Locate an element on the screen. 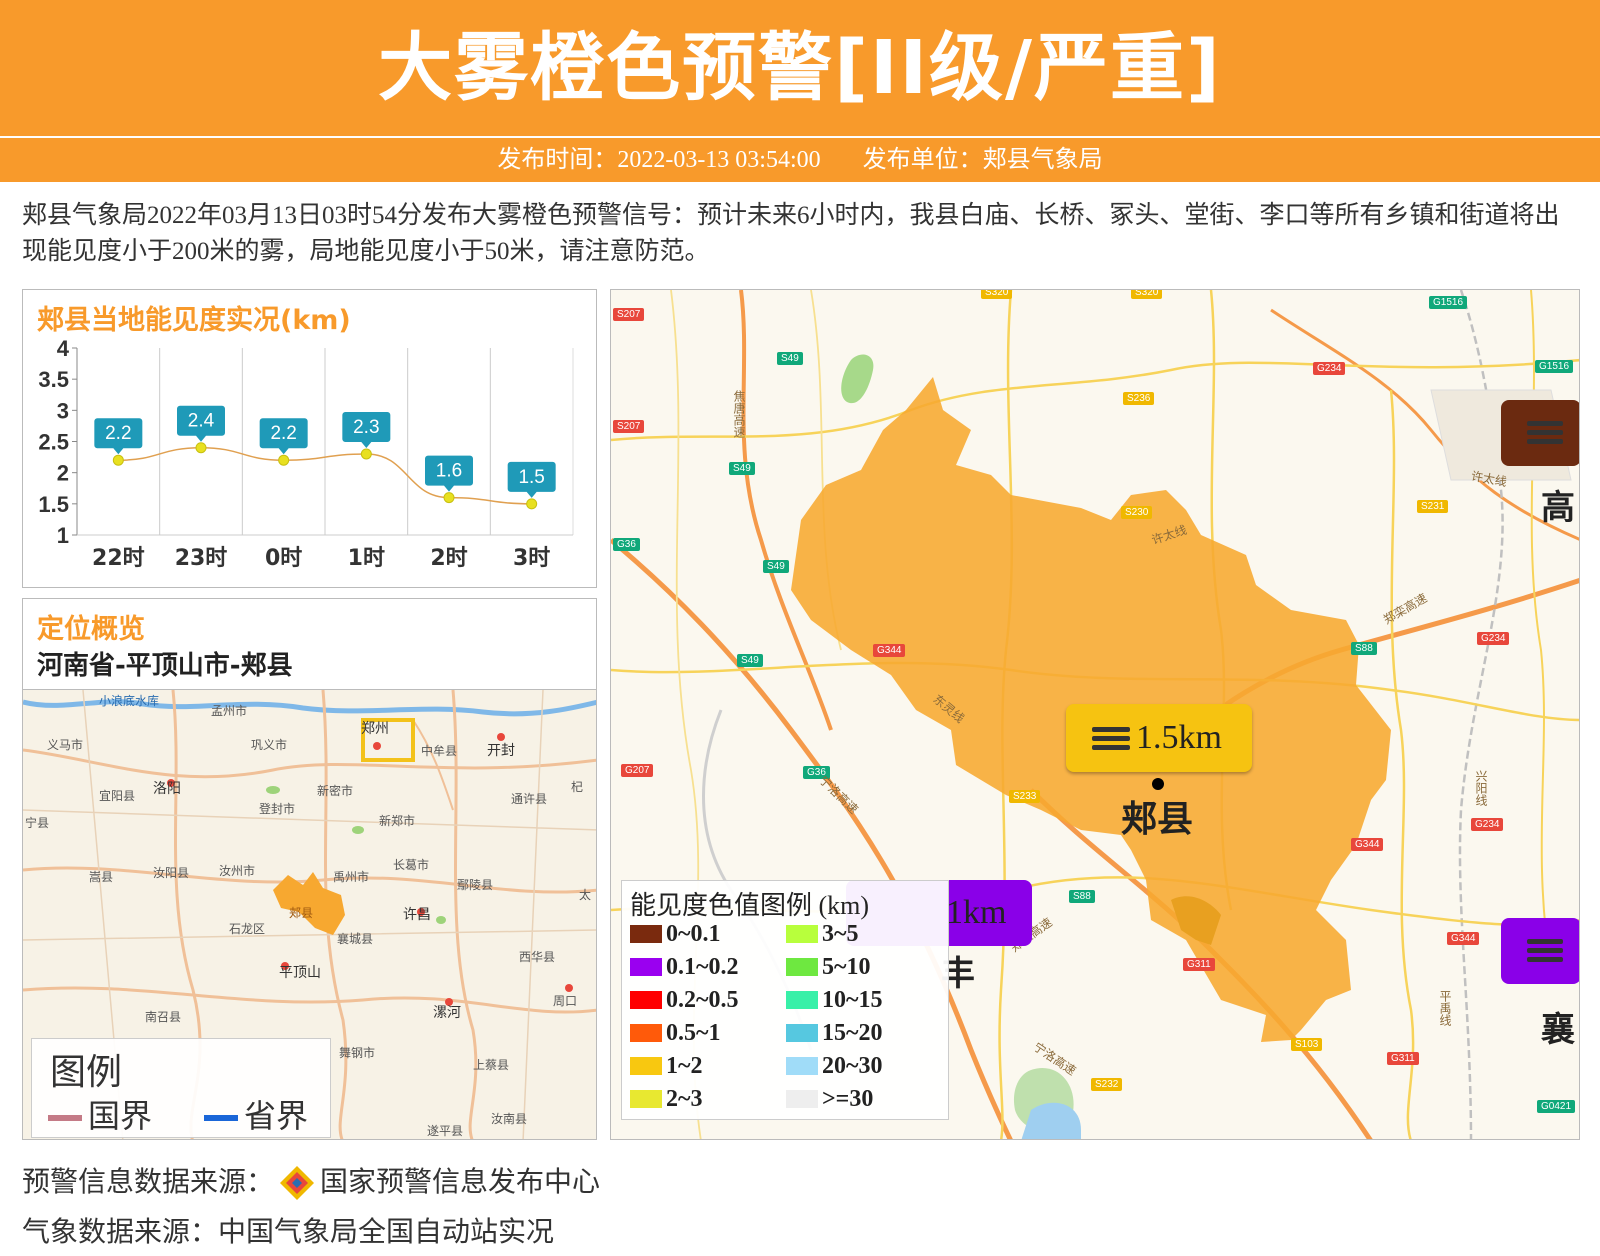  road-tag: G311 is located at coordinates (1403, 1058).